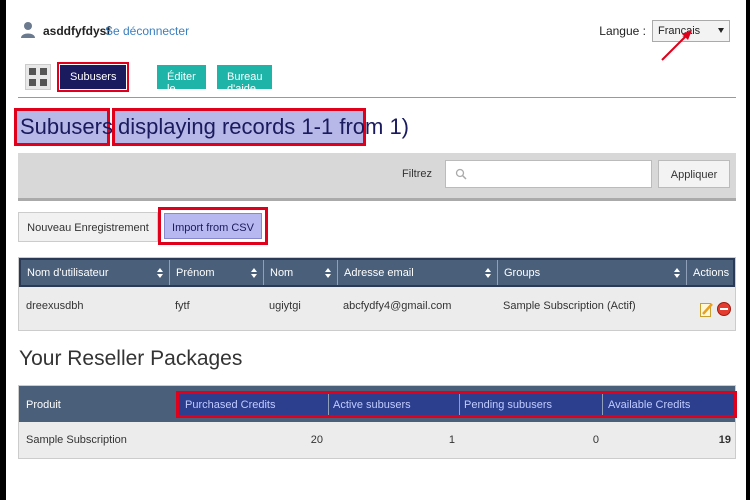  Describe the element at coordinates (93, 77) in the screenshot. I see `tab-subusers: Subusers` at that location.